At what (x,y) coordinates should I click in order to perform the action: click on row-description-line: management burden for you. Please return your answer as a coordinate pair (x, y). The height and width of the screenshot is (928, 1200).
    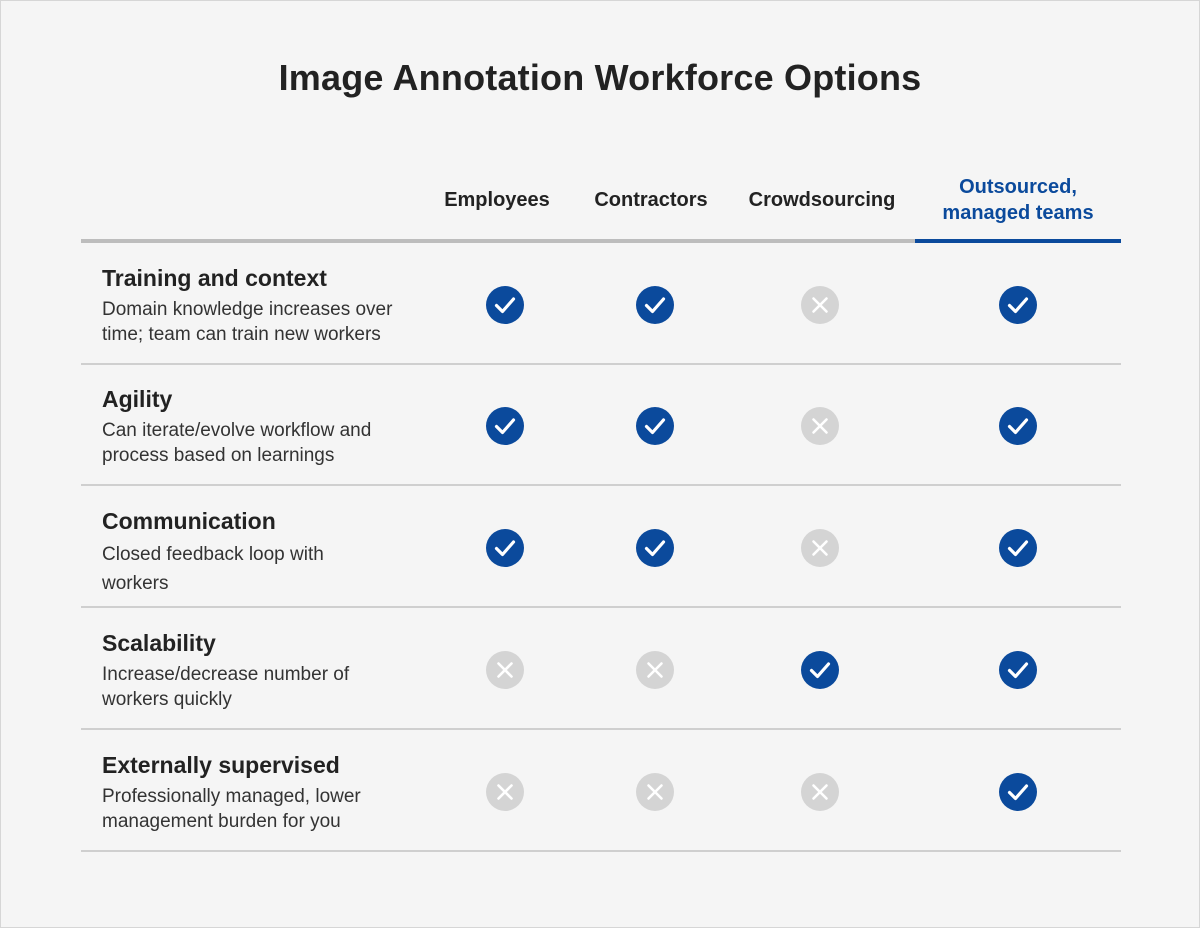
    Looking at the image, I should click on (221, 821).